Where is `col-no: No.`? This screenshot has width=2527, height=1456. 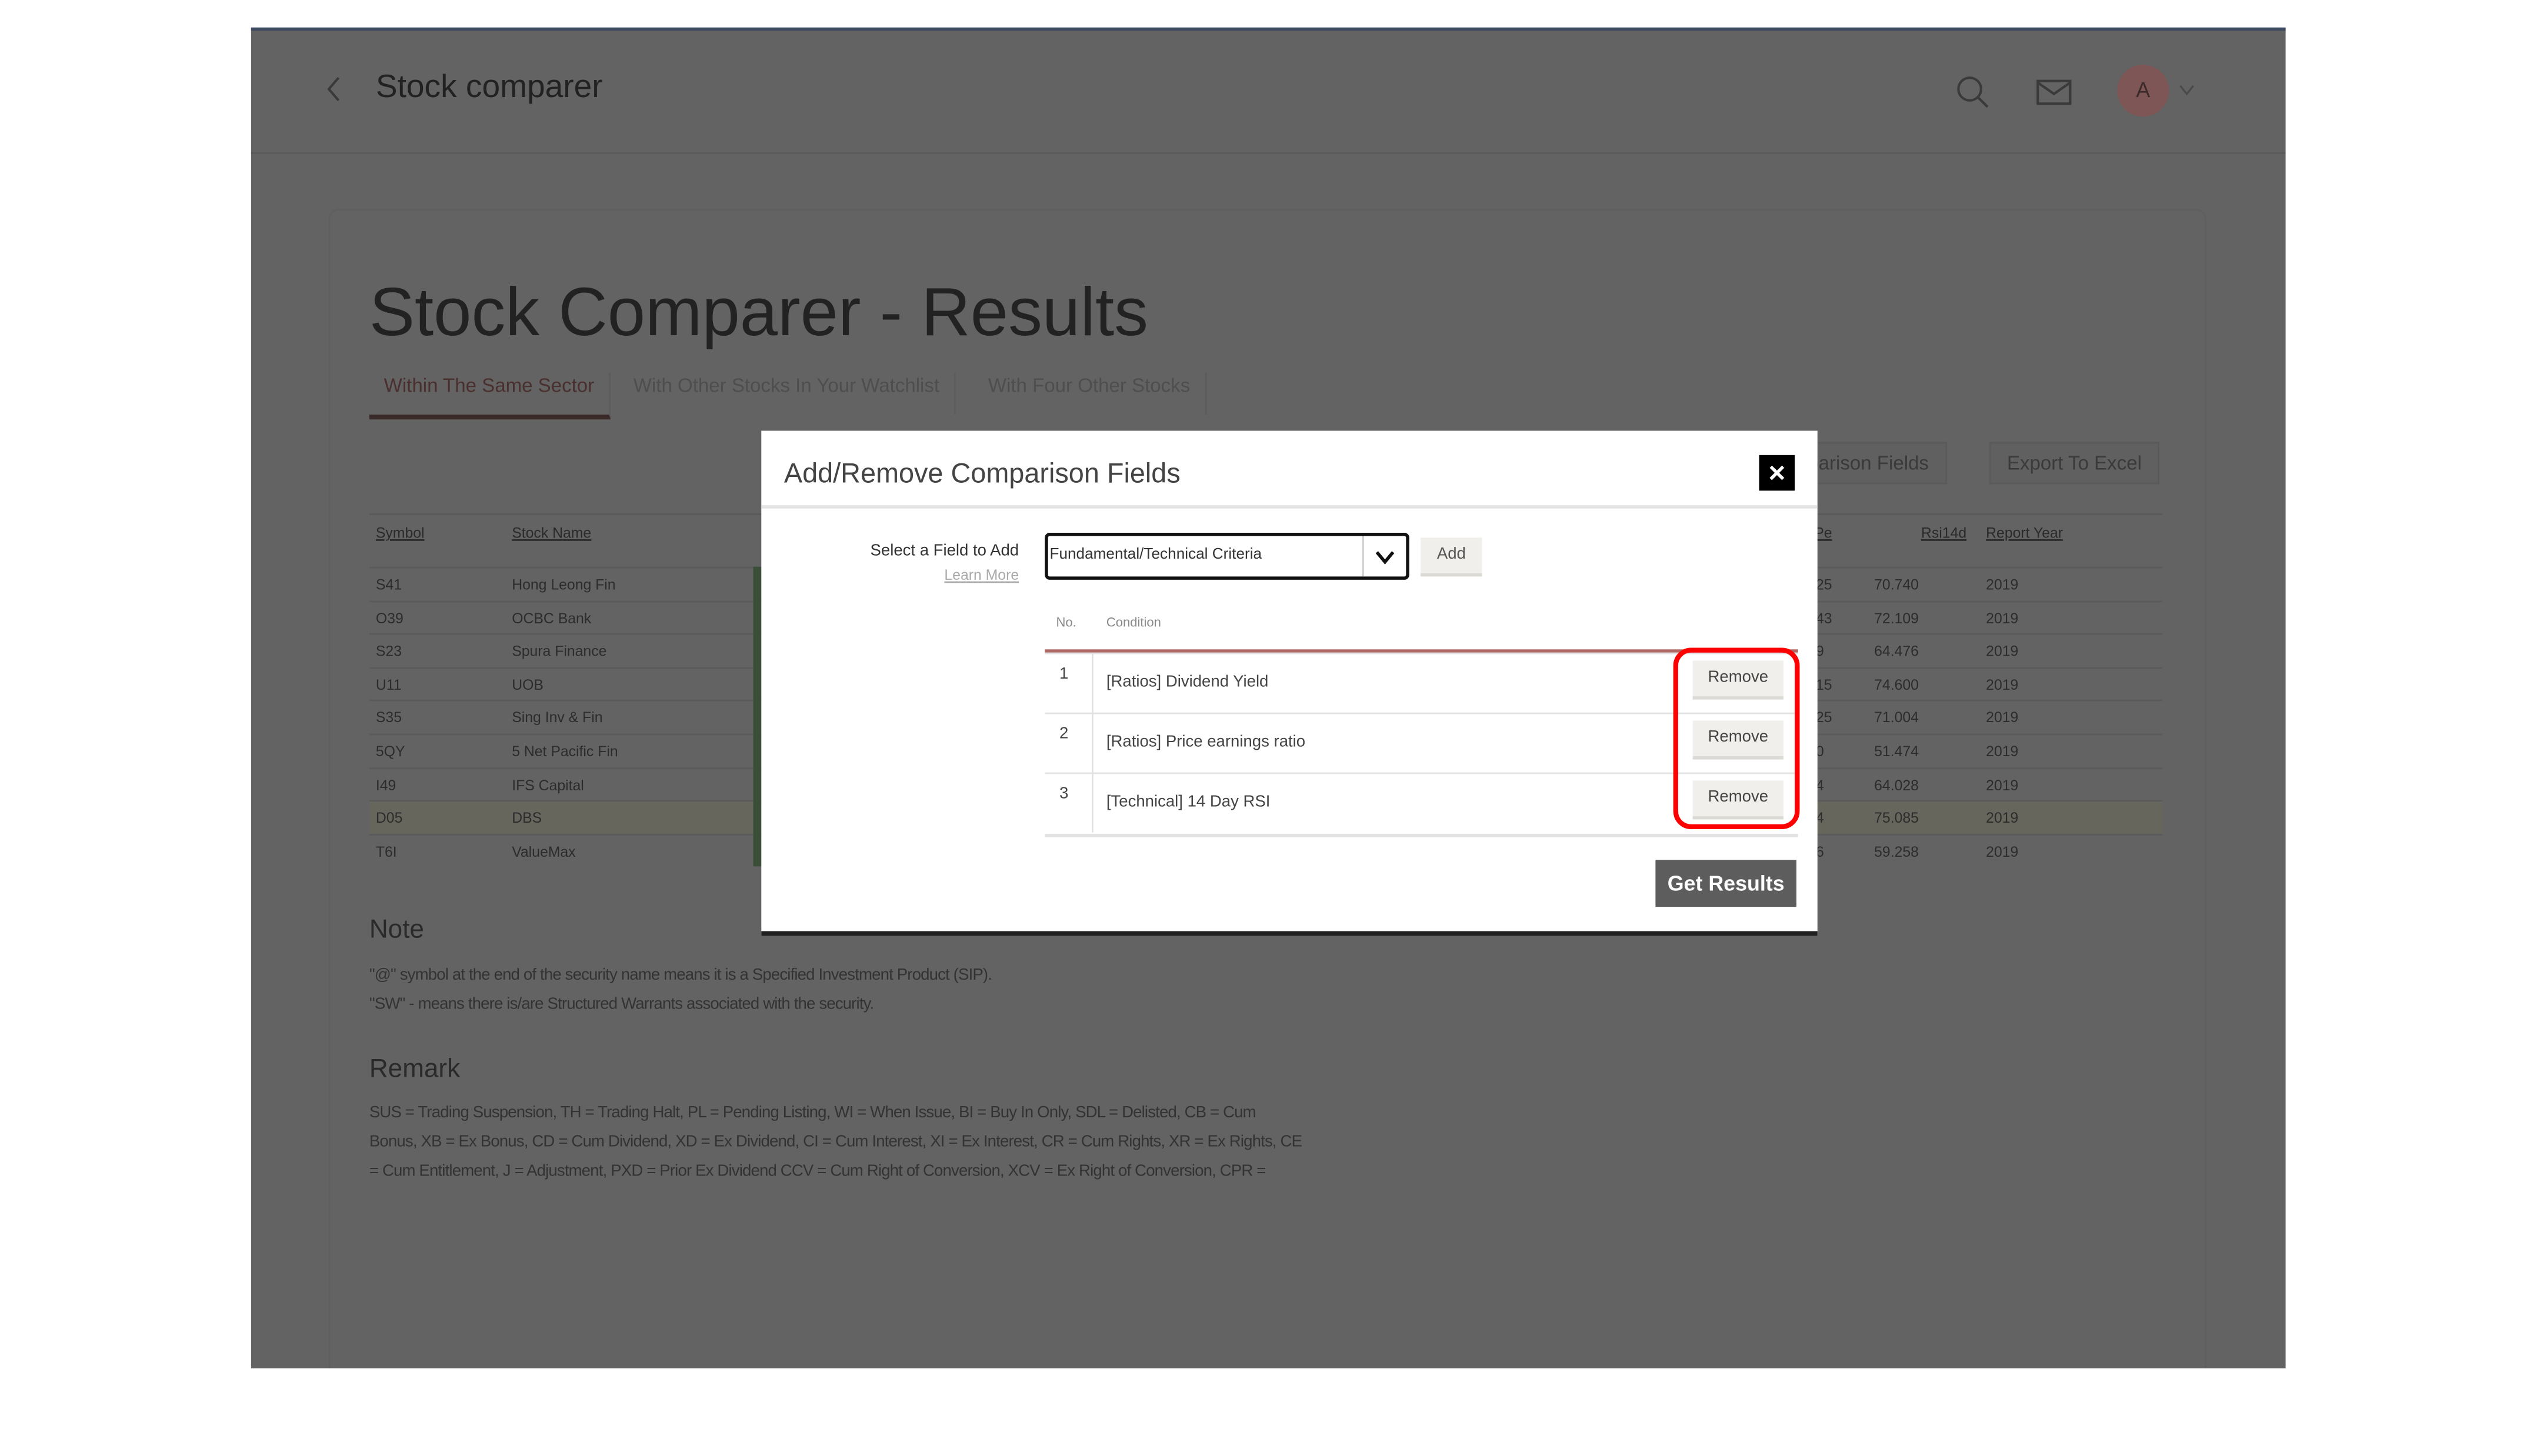
col-no: No. is located at coordinates (1066, 622).